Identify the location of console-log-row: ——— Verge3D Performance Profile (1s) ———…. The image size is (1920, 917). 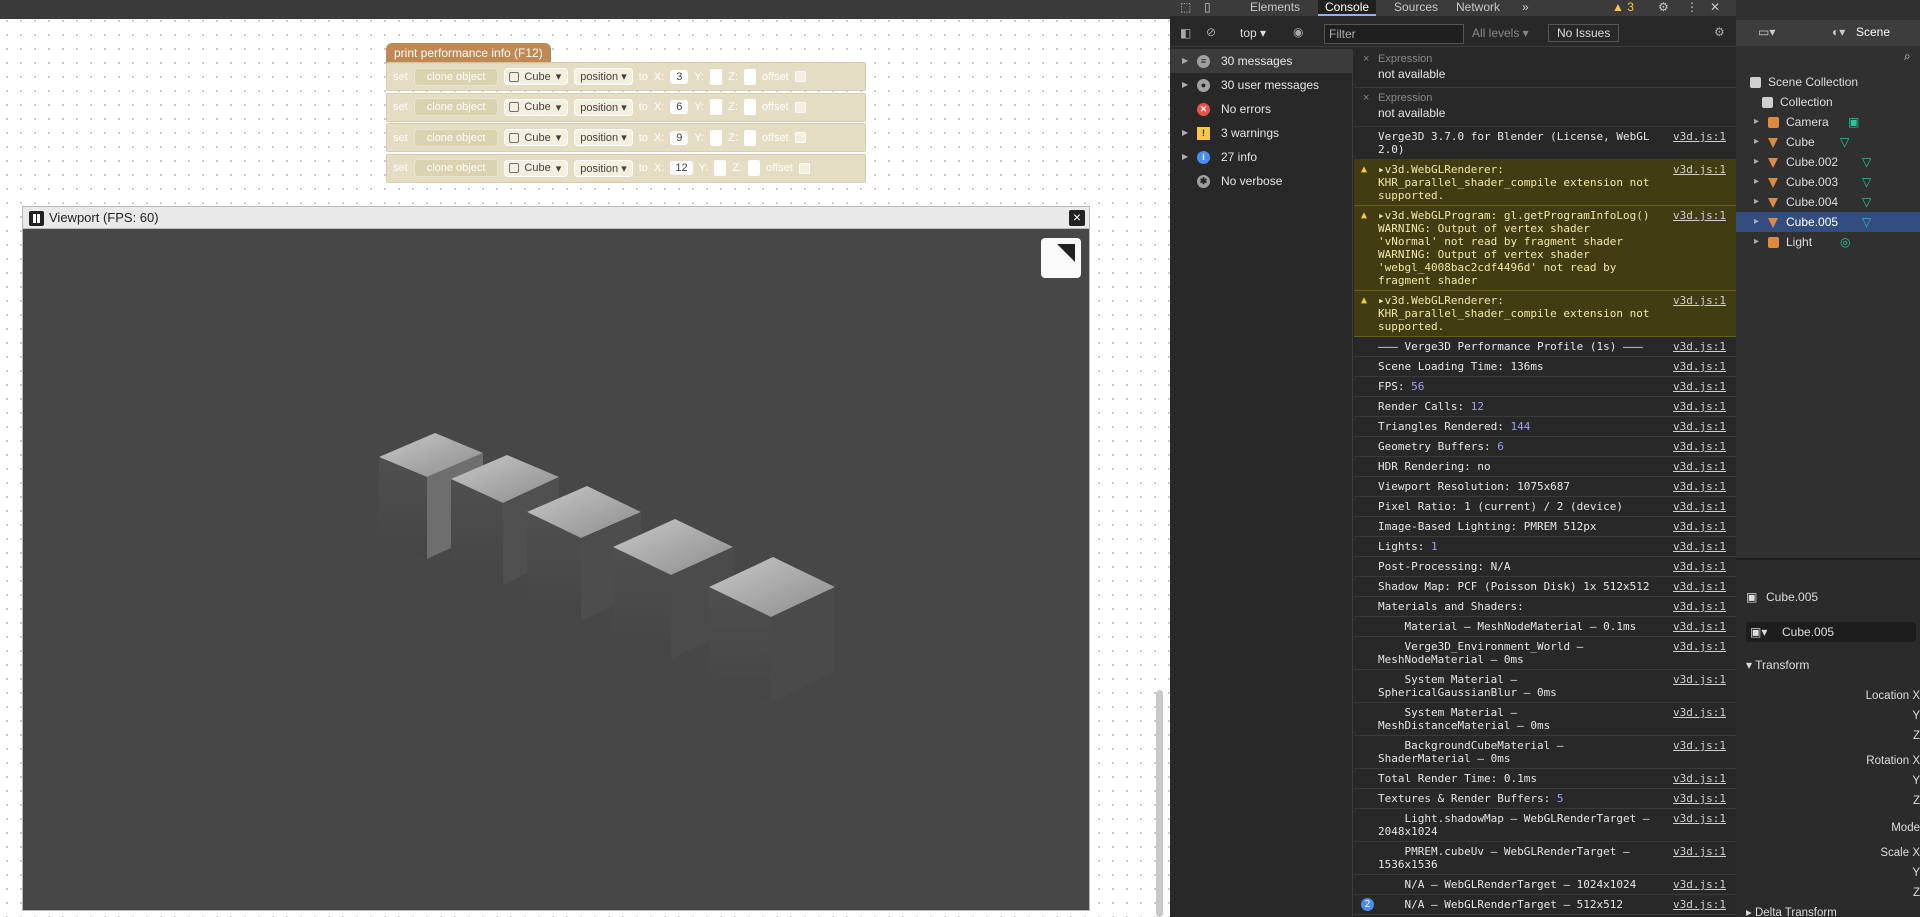
(1545, 347).